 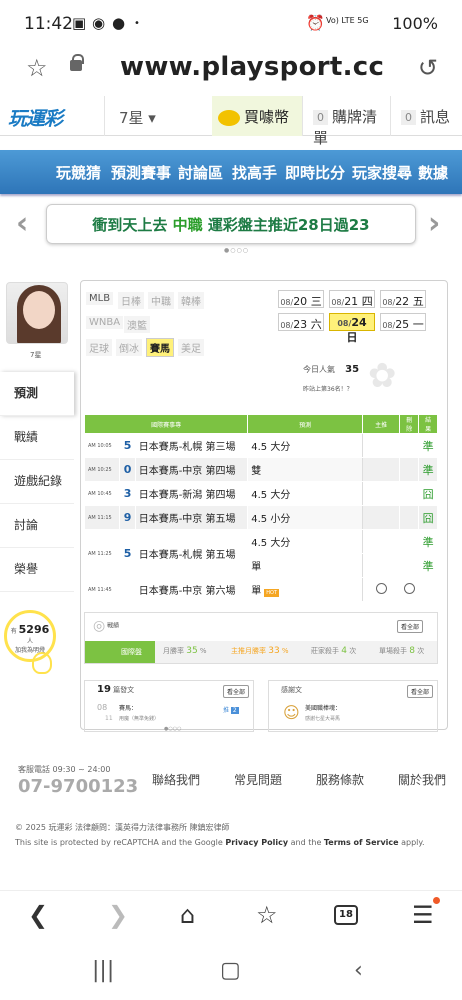 What do you see at coordinates (191, 553) in the screenshot?
I see `row-game: 日本賽馬-札幌 第五場` at bounding box center [191, 553].